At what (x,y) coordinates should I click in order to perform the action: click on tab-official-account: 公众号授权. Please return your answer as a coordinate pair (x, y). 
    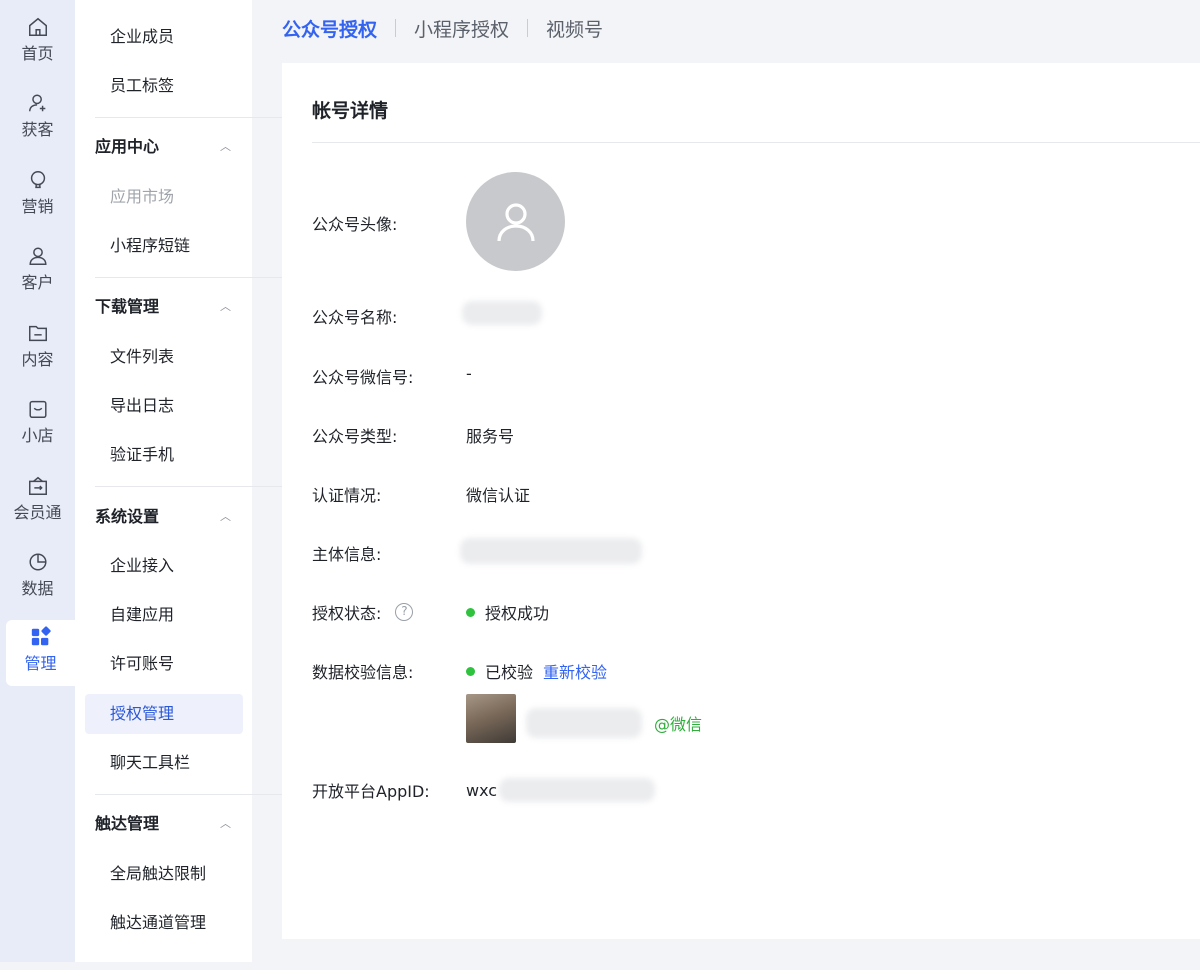
    Looking at the image, I should click on (329, 28).